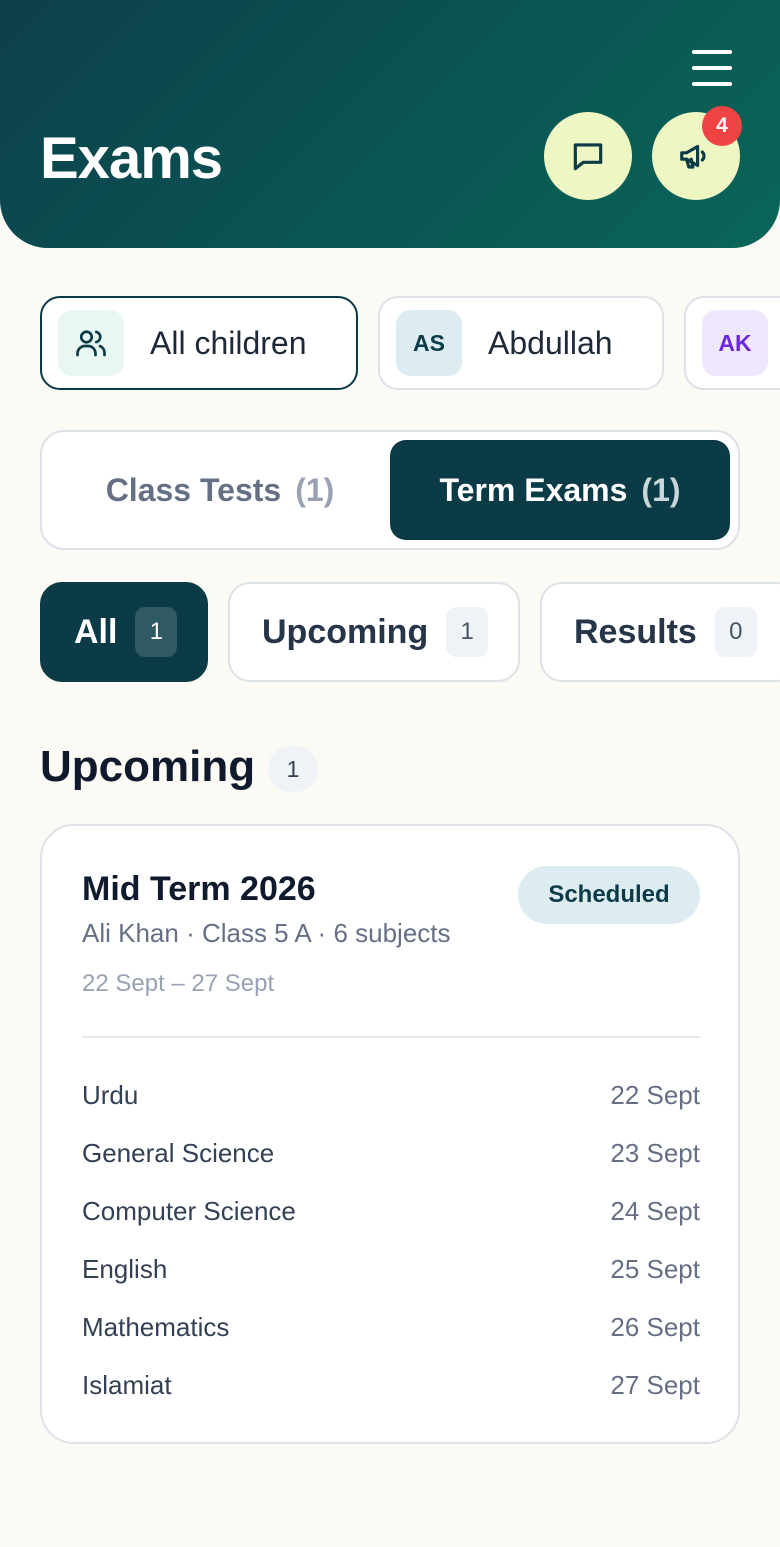 This screenshot has height=1547, width=780. What do you see at coordinates (391, 1211) in the screenshot?
I see `list-item: Computer Science 24 Sept` at bounding box center [391, 1211].